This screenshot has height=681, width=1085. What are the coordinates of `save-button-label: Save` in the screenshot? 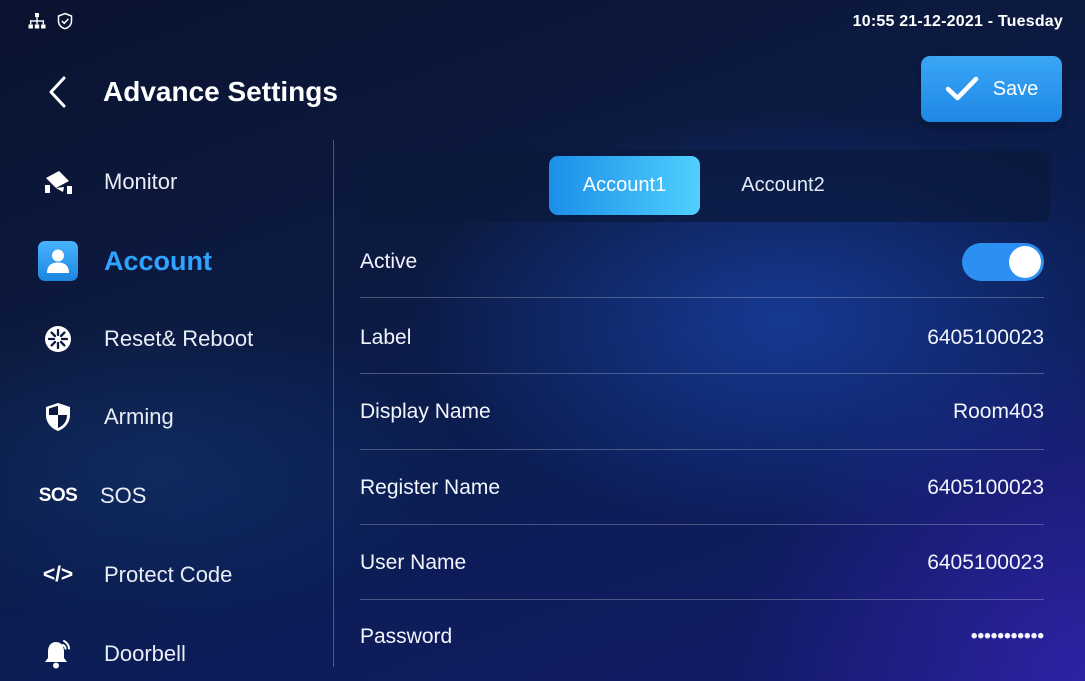 It's located at (1015, 88).